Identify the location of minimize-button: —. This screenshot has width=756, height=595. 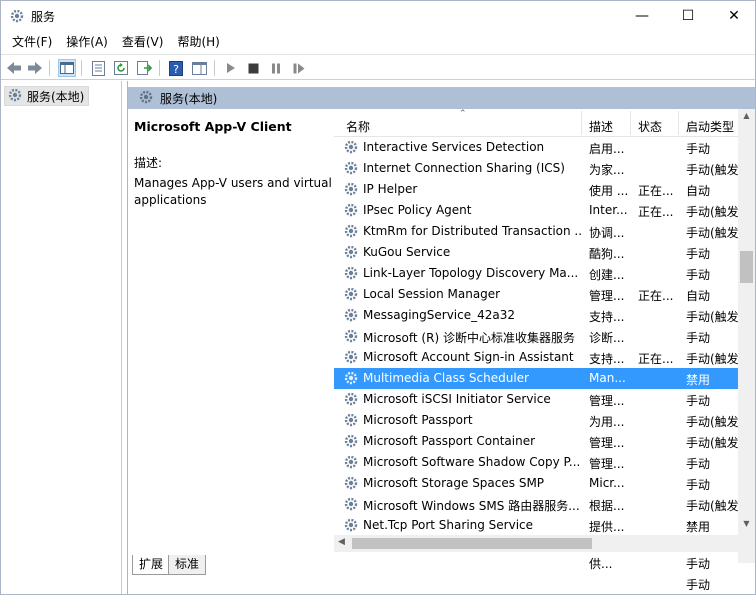
(642, 16).